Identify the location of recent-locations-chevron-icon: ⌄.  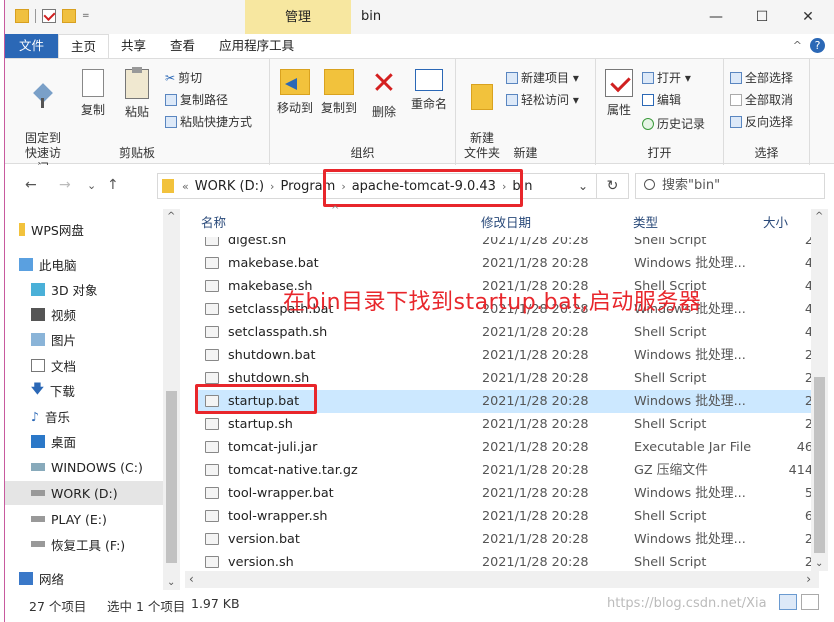
(91, 185).